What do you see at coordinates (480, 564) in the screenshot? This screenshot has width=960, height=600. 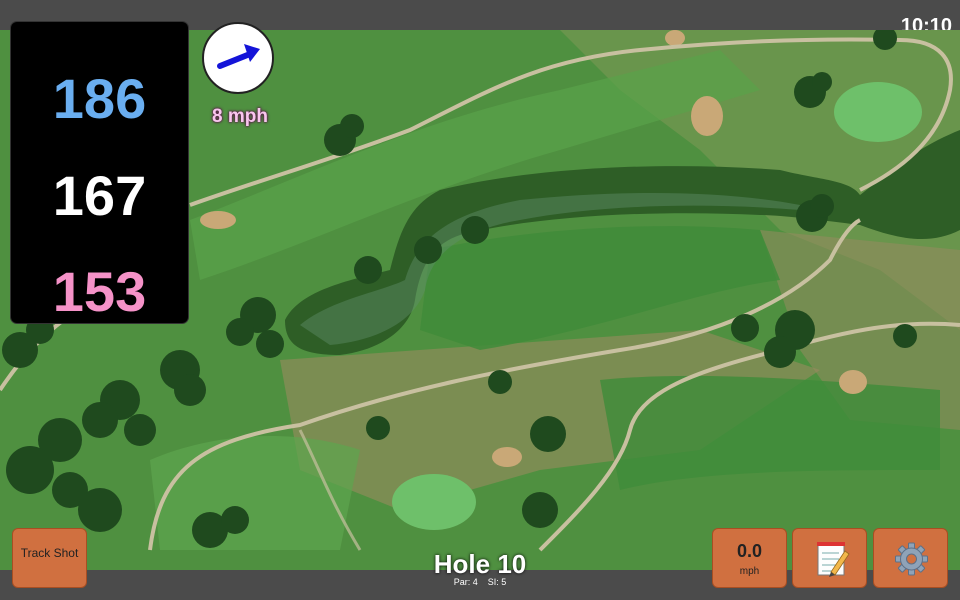 I see `hole-title: Hole 10` at bounding box center [480, 564].